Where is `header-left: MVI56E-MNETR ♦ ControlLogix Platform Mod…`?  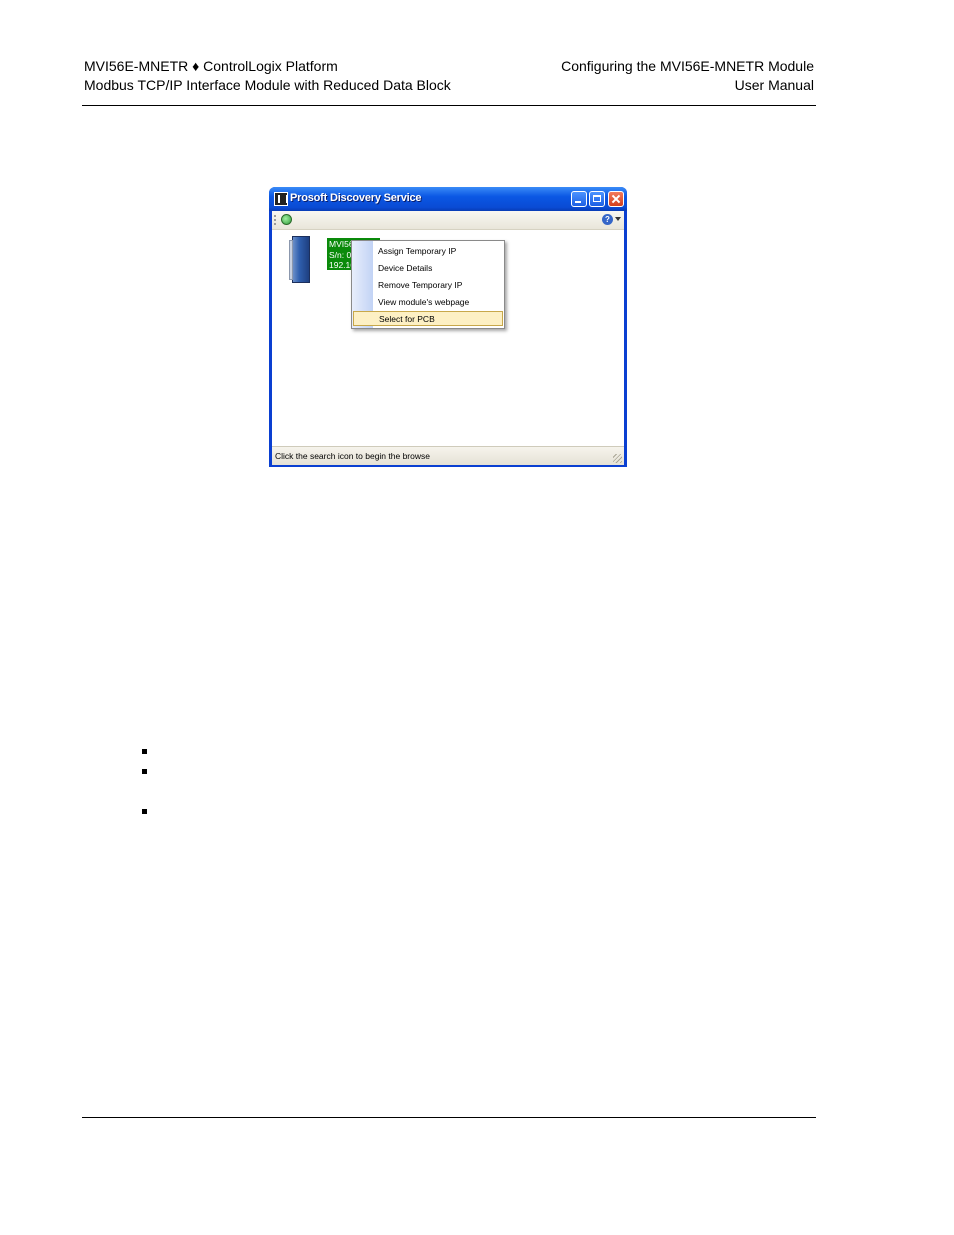
header-left: MVI56E-MNETR ♦ ControlLogix Platform Mod… is located at coordinates (267, 76).